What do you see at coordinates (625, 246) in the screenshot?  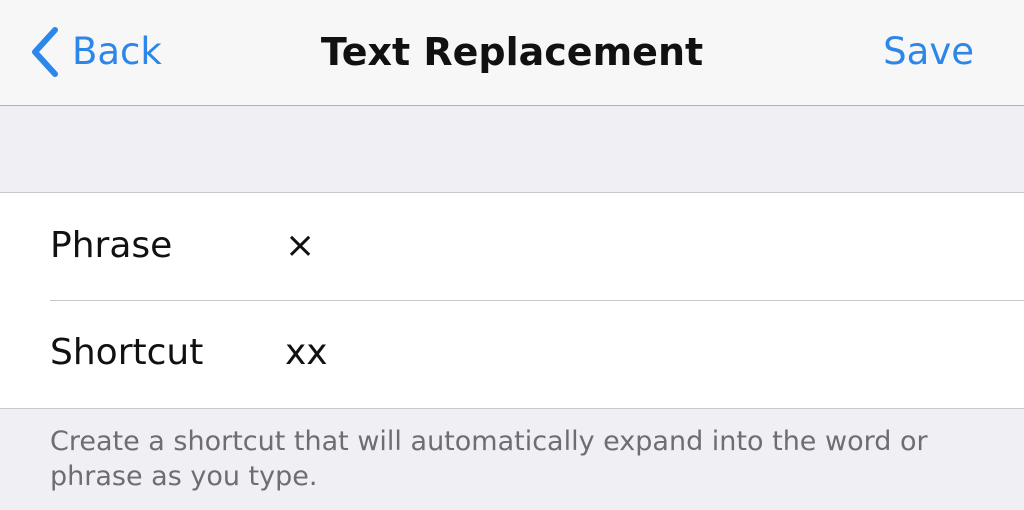 I see `phrase-field: ×` at bounding box center [625, 246].